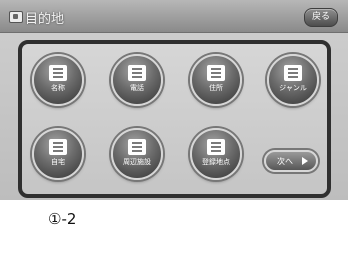 Image resolution: width=348 pixels, height=257 pixels. Describe the element at coordinates (62, 219) in the screenshot. I see `instruction-callout: ①-2` at that location.